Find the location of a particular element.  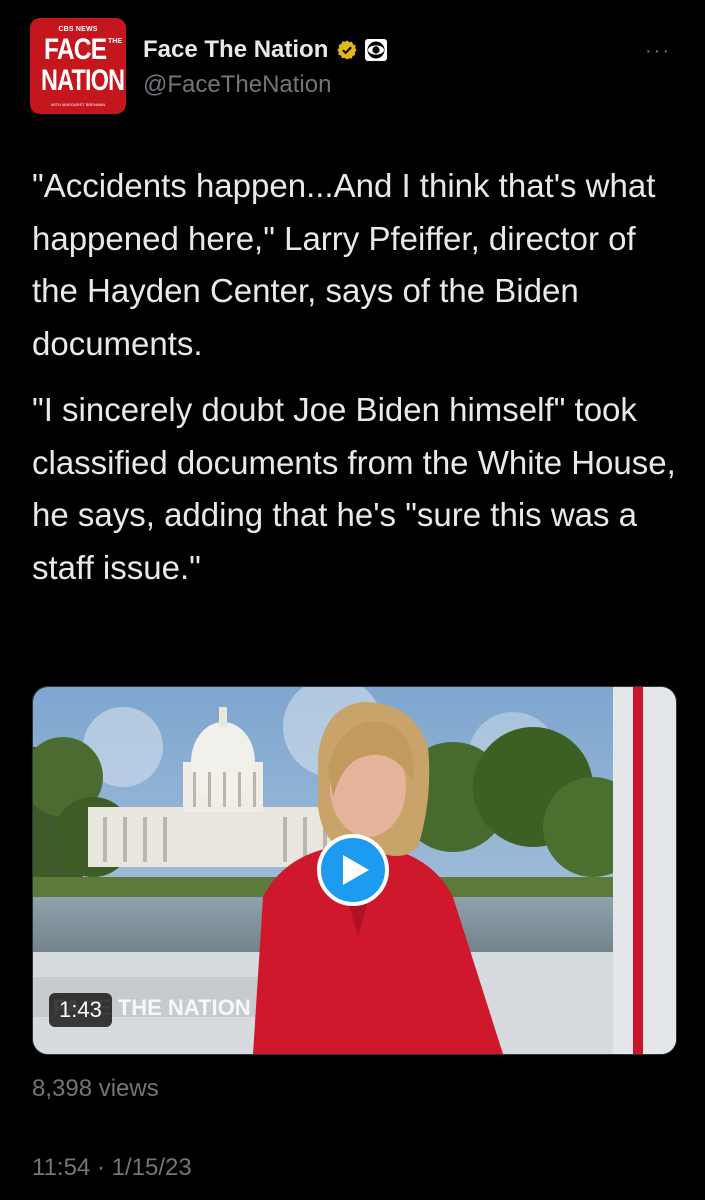

avatar-network-text: CBS NEWS is located at coordinates (78, 29).